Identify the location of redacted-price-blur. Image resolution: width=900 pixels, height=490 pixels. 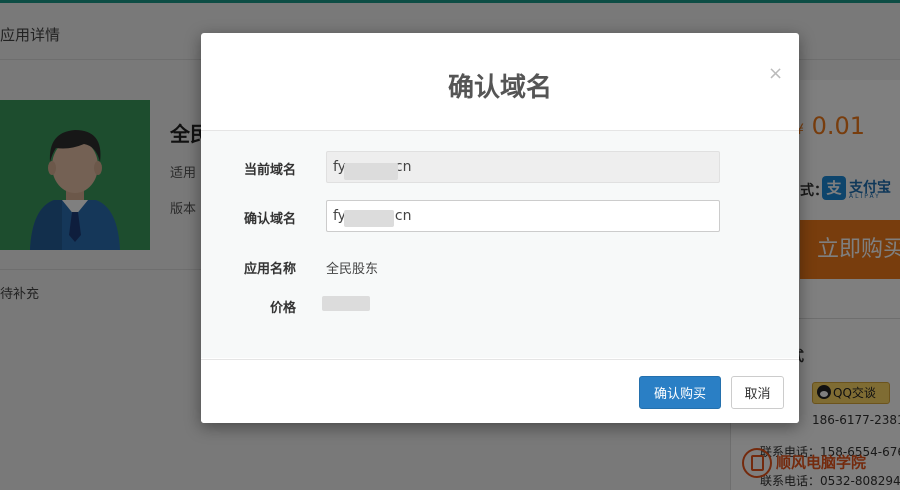
(346, 303).